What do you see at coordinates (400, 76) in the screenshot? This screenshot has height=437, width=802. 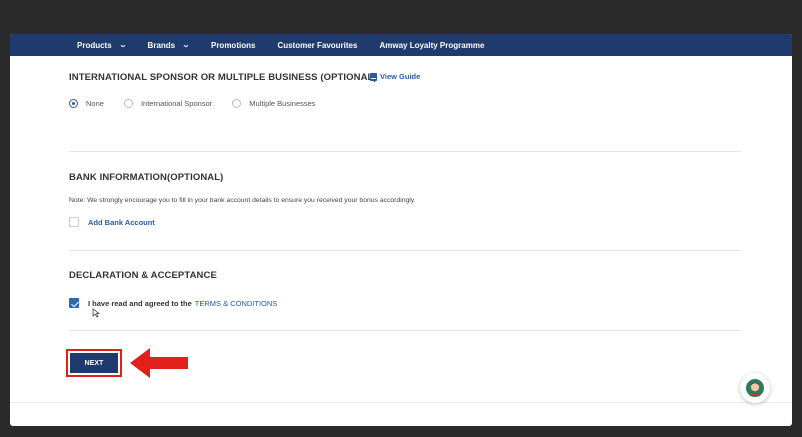 I see `view-guide-label: View Guide` at bounding box center [400, 76].